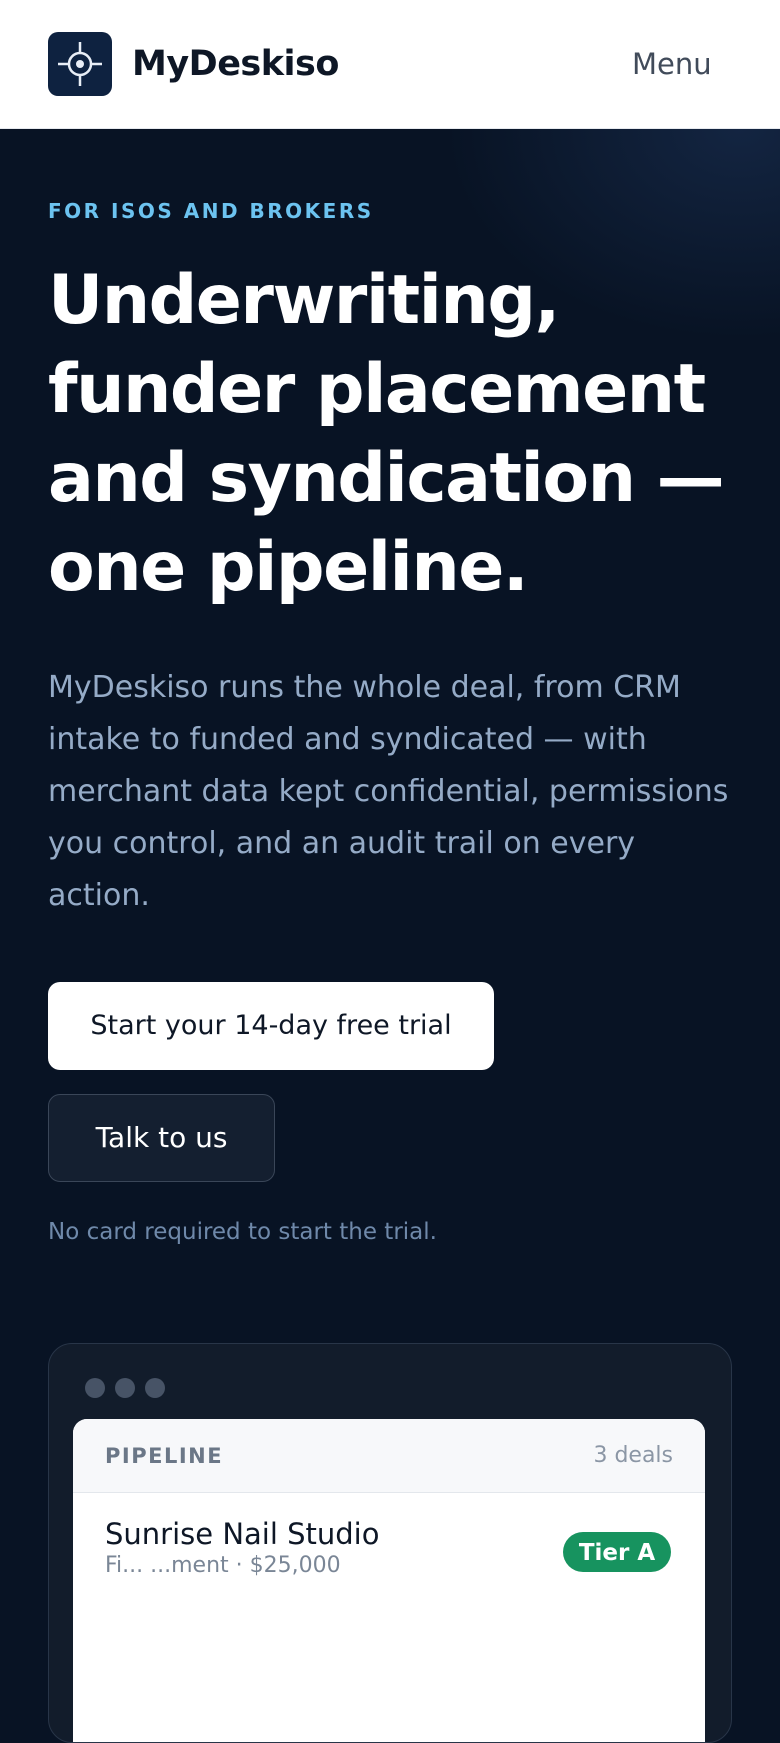  I want to click on brand-logo, so click(80, 64).